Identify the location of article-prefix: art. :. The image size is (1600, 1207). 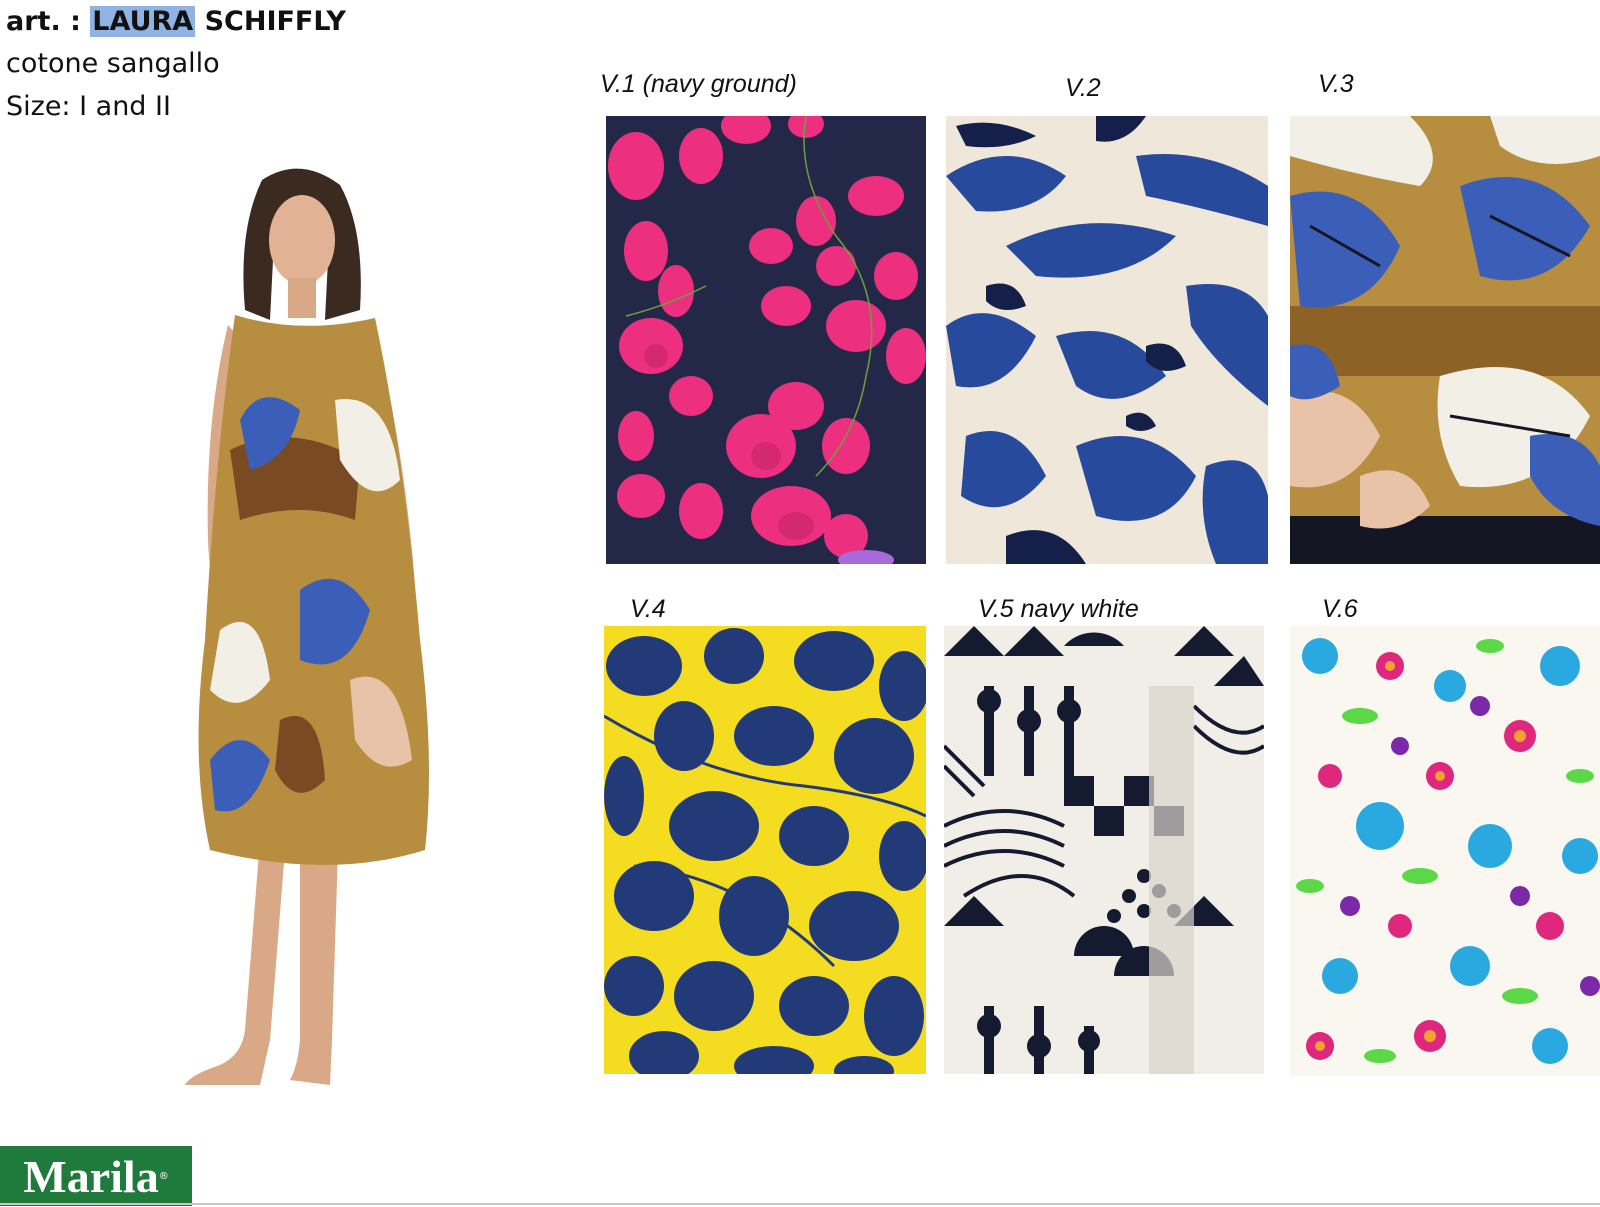
(48, 21).